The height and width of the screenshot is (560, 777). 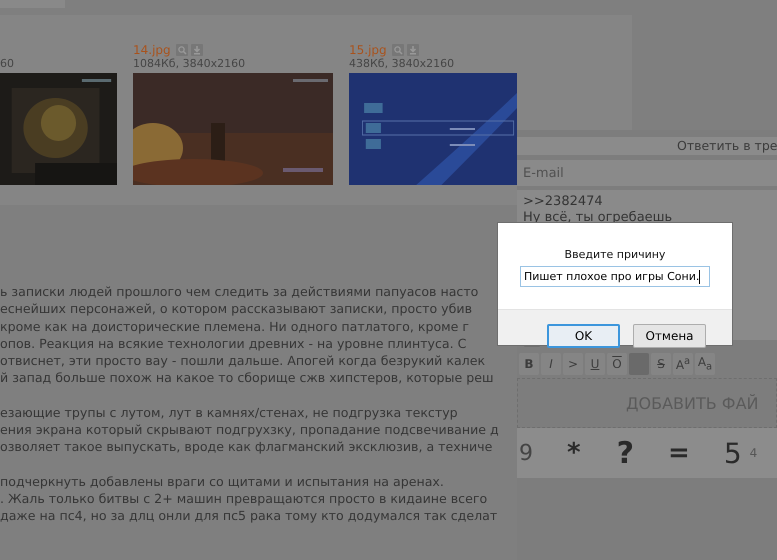 What do you see at coordinates (679, 453) in the screenshot?
I see `captcha-character: =` at bounding box center [679, 453].